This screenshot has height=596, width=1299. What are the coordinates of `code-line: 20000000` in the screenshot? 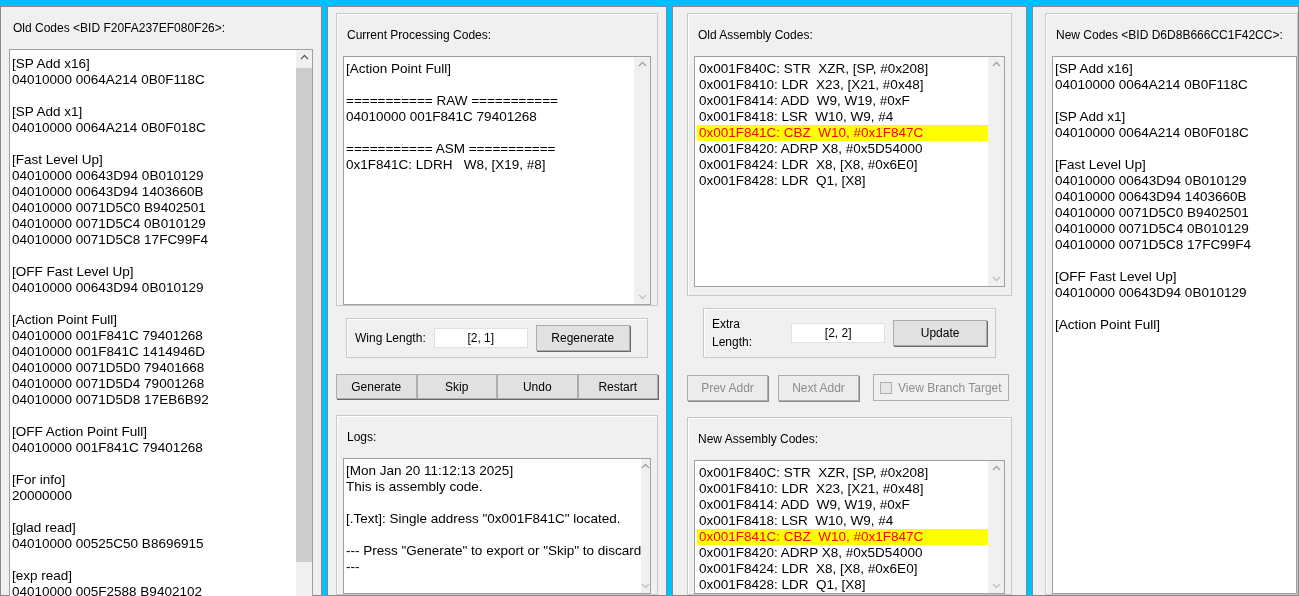 It's located at (42, 496).